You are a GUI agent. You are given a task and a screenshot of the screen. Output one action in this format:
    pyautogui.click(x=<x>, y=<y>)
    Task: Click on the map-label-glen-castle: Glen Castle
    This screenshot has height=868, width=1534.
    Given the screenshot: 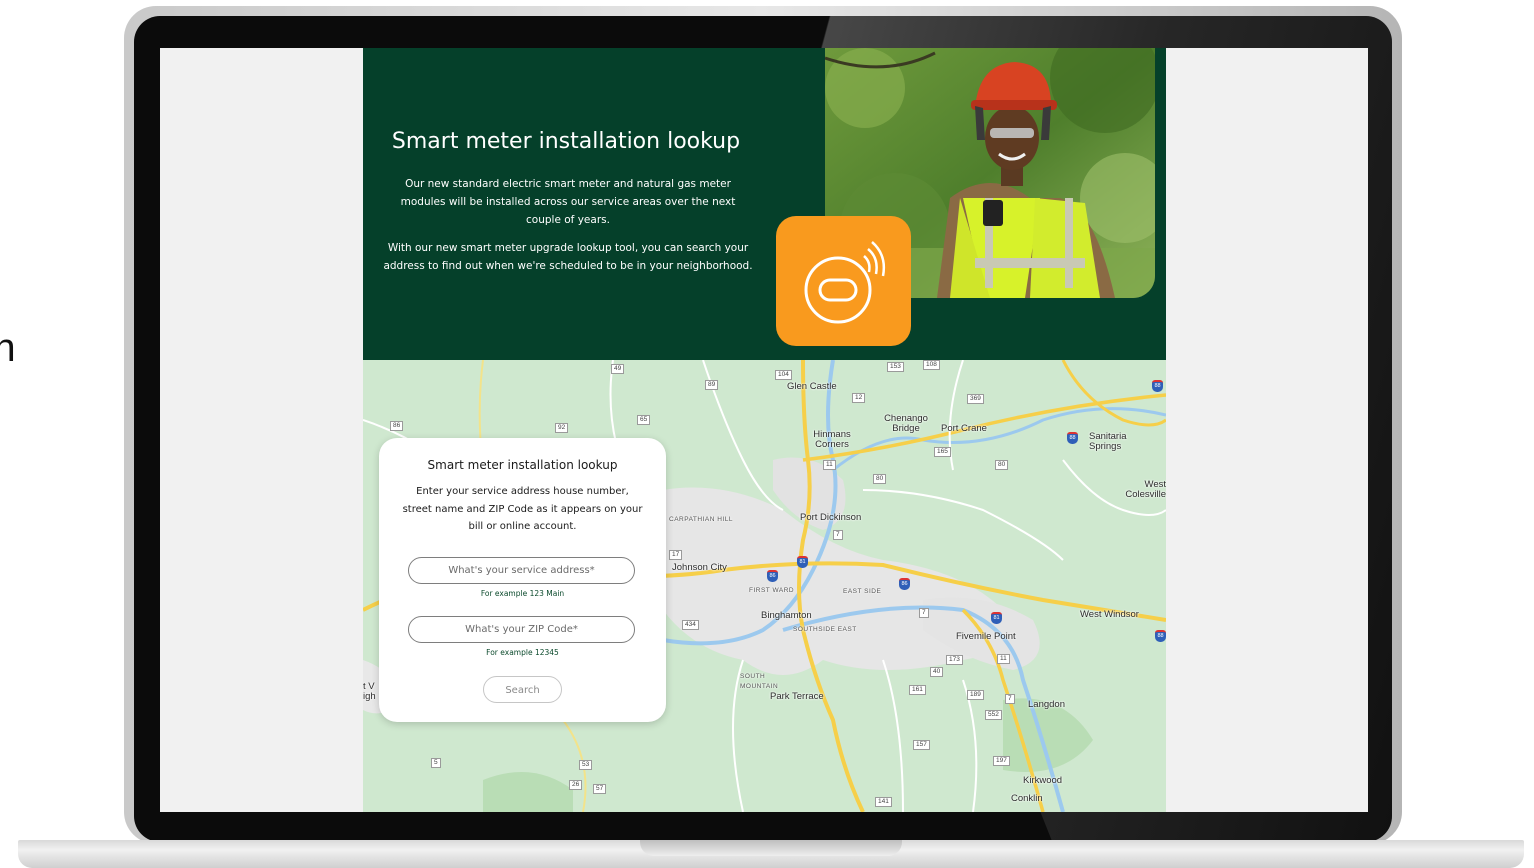 What is the action you would take?
    pyautogui.click(x=812, y=386)
    